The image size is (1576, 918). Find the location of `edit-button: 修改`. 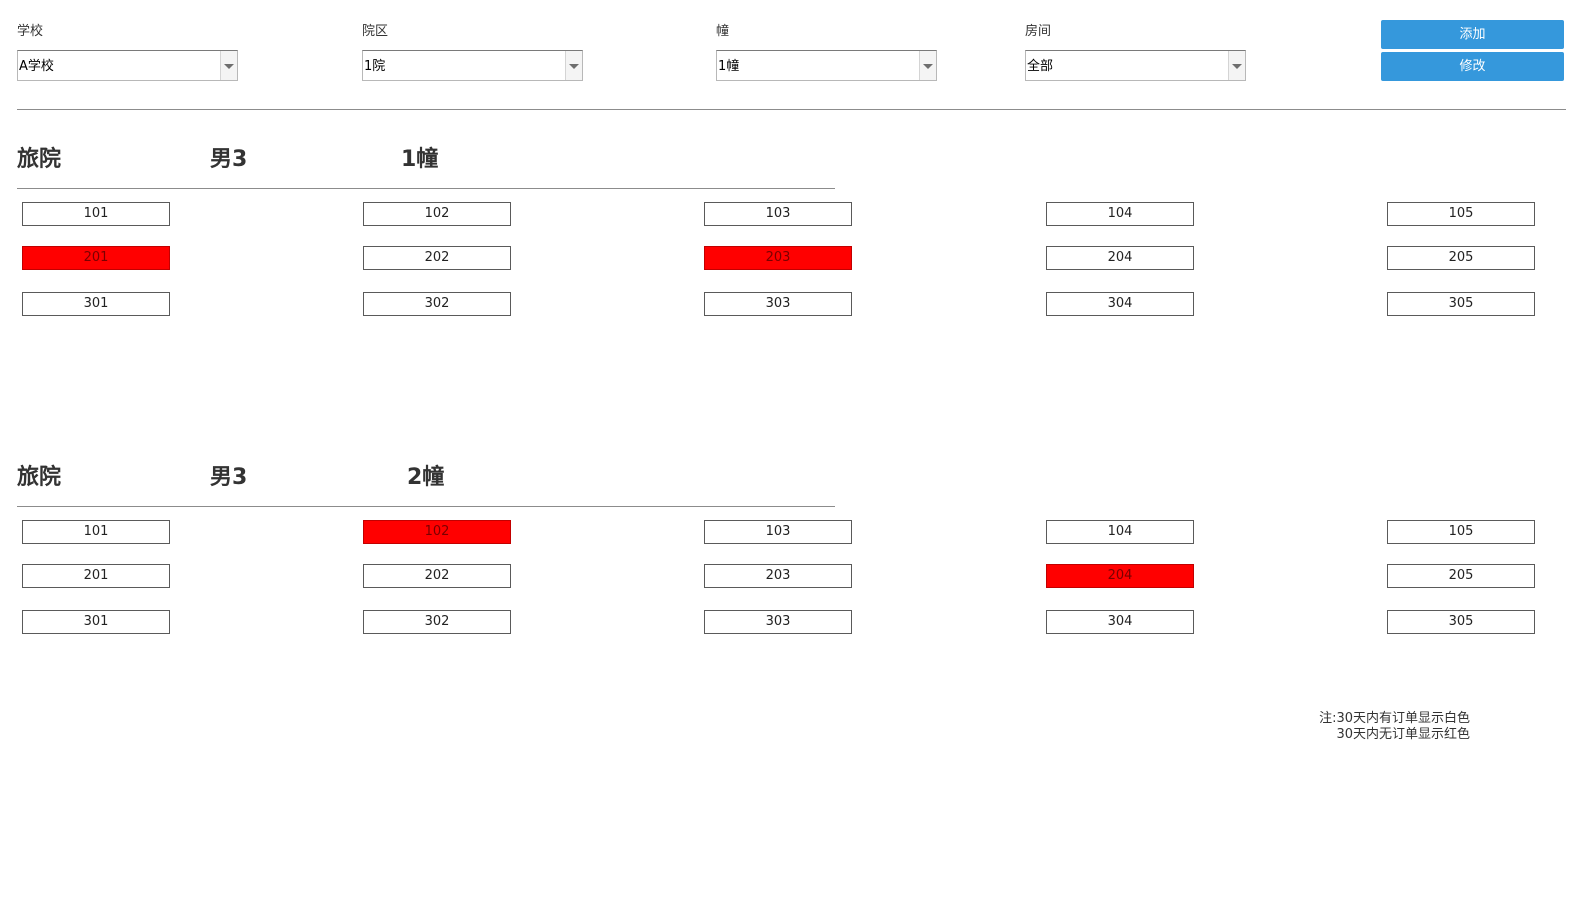

edit-button: 修改 is located at coordinates (1472, 66).